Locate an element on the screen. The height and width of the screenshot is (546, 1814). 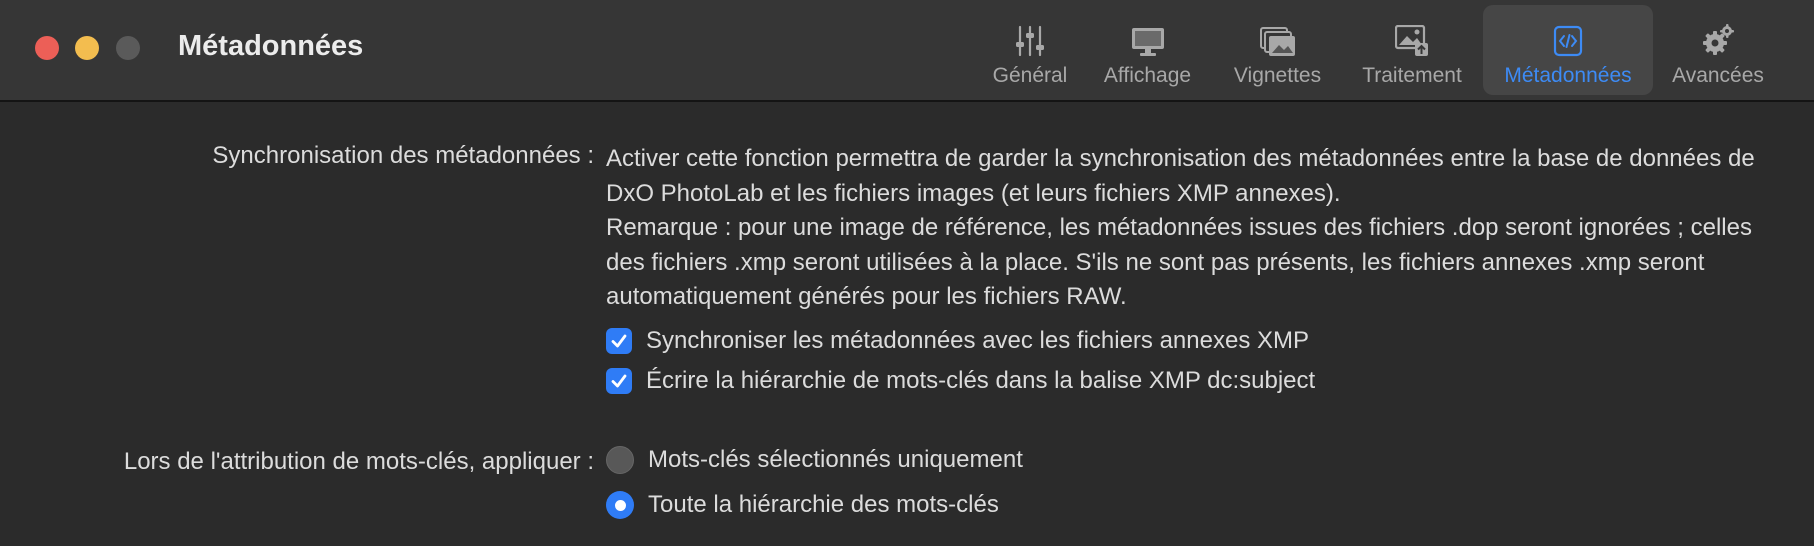
thumbnails-icon is located at coordinates (1277, 33).